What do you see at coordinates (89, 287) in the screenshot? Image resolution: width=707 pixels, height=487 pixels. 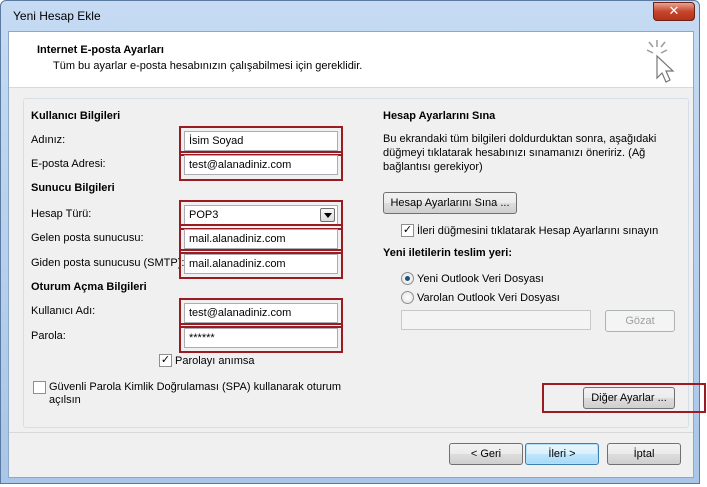 I see `logon-info-heading: Oturum Açma Bilgileri` at bounding box center [89, 287].